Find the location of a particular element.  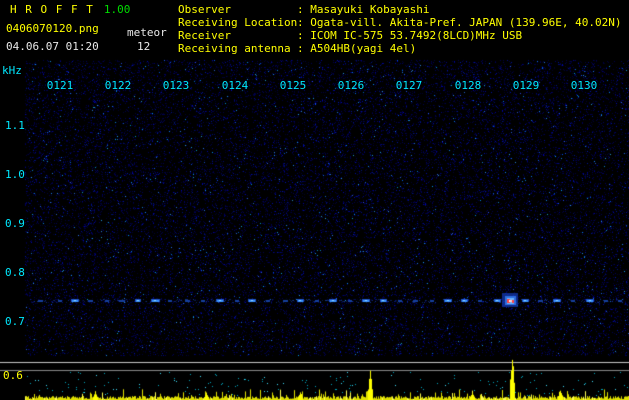

freq-tick: 0.8 is located at coordinates (15, 272).